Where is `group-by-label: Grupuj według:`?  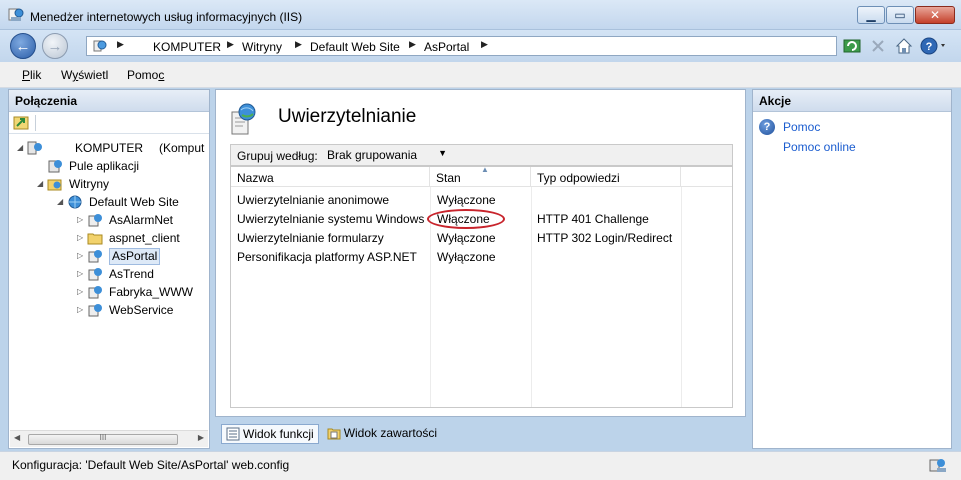 group-by-label: Grupuj według: is located at coordinates (277, 156).